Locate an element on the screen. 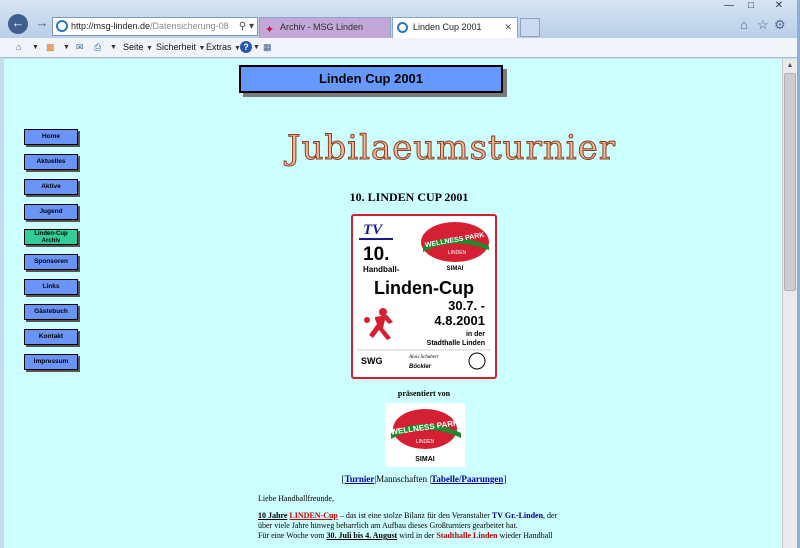 The image size is (800, 548). sidebar-item-kontakt: Kontakt is located at coordinates (51, 337).